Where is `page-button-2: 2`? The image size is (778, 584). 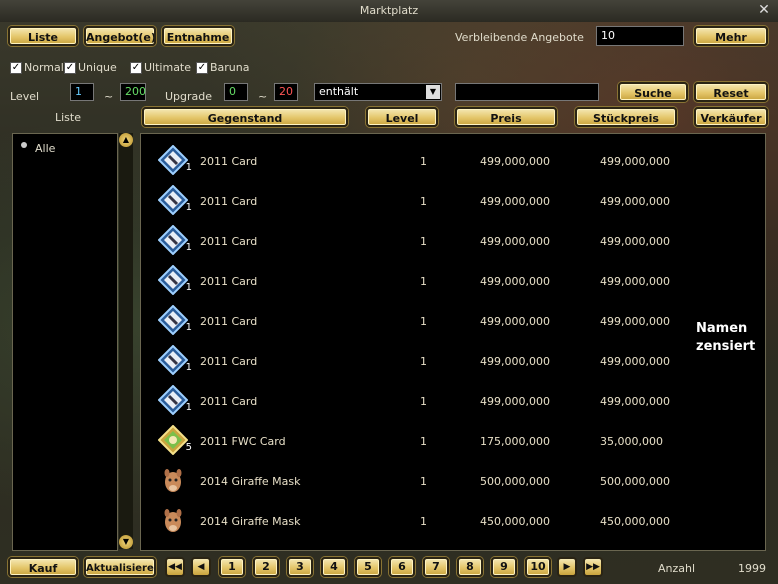 page-button-2: 2 is located at coordinates (266, 567).